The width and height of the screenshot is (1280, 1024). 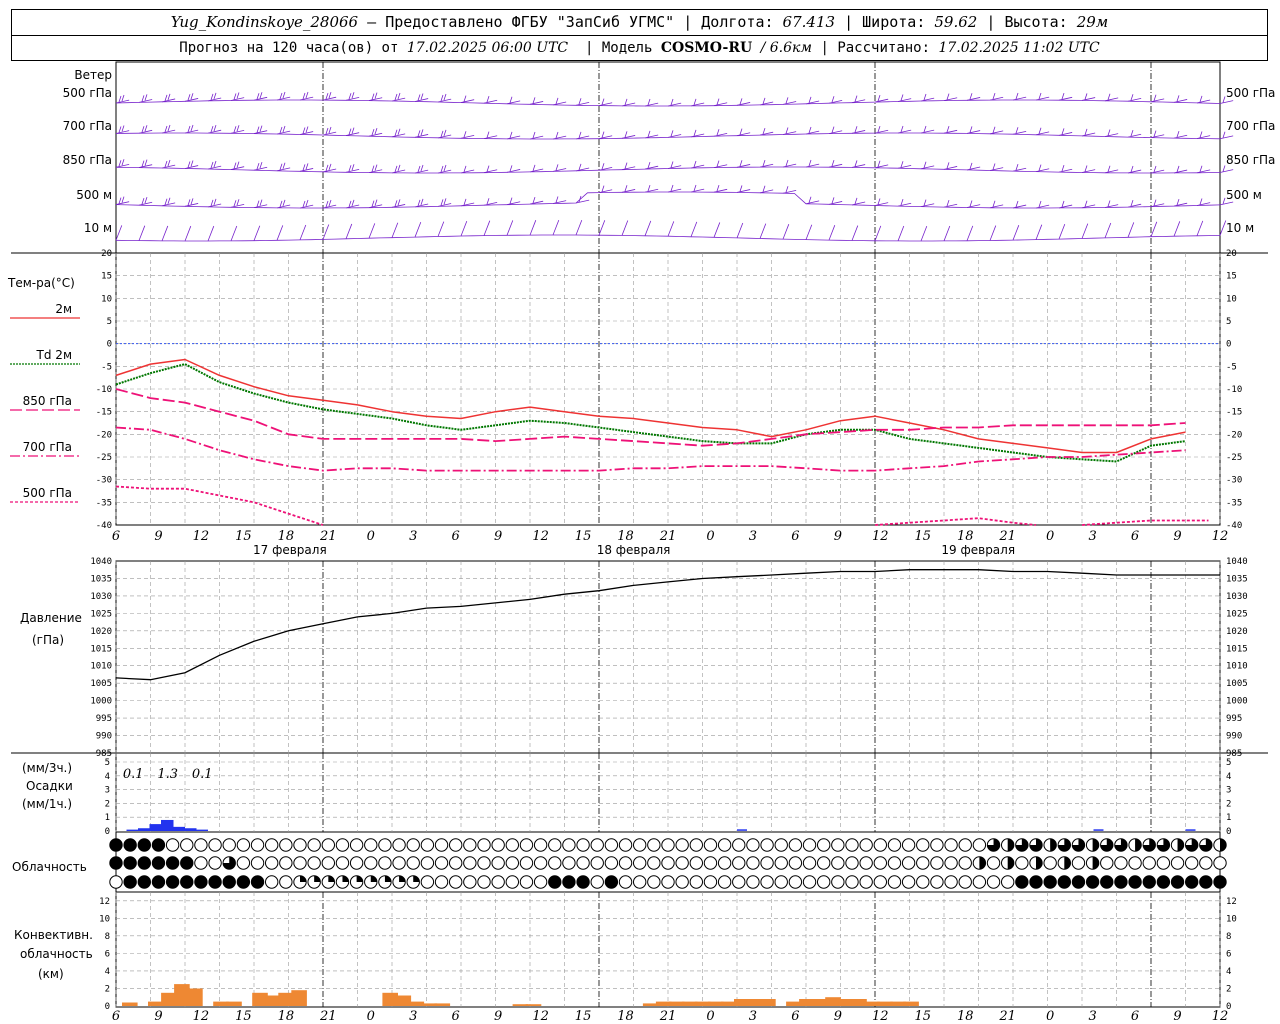 What do you see at coordinates (1244, 195) in the screenshot?
I see `wind-level-label-right: 500 м` at bounding box center [1244, 195].